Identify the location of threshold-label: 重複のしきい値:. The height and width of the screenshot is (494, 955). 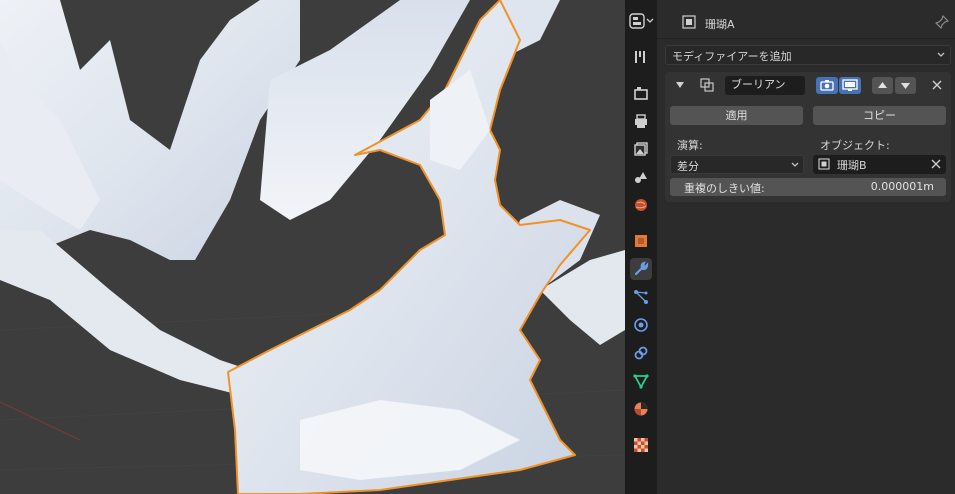
(724, 188).